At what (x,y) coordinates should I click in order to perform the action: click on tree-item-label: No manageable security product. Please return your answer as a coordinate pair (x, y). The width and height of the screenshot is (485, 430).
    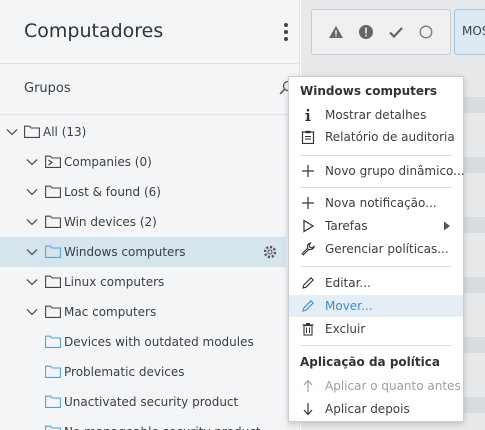
    Looking at the image, I should click on (162, 427).